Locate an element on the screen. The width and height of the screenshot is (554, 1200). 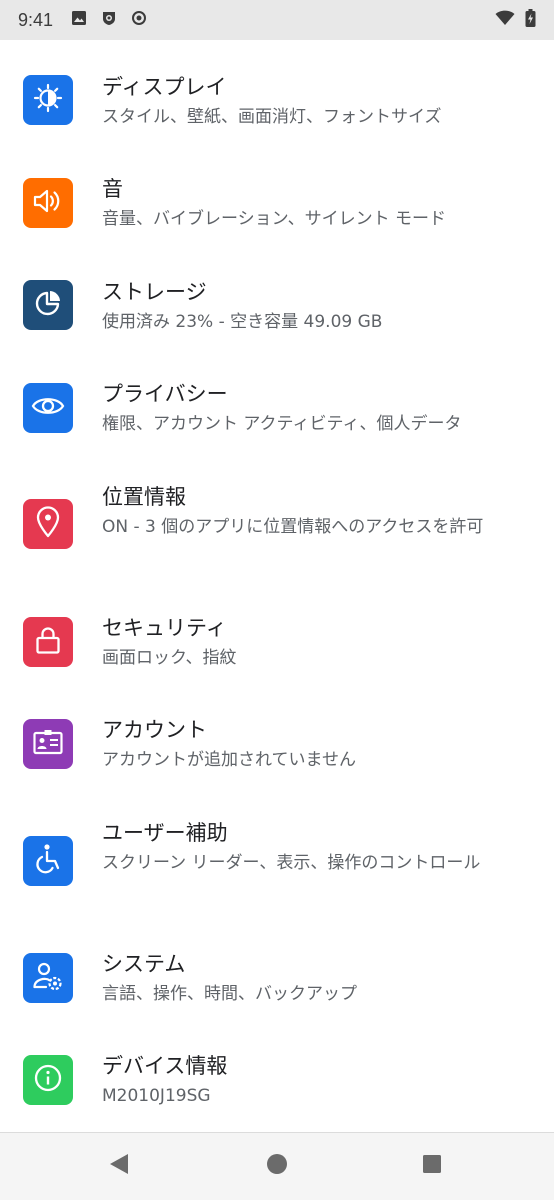
home-button is located at coordinates (277, 1166).